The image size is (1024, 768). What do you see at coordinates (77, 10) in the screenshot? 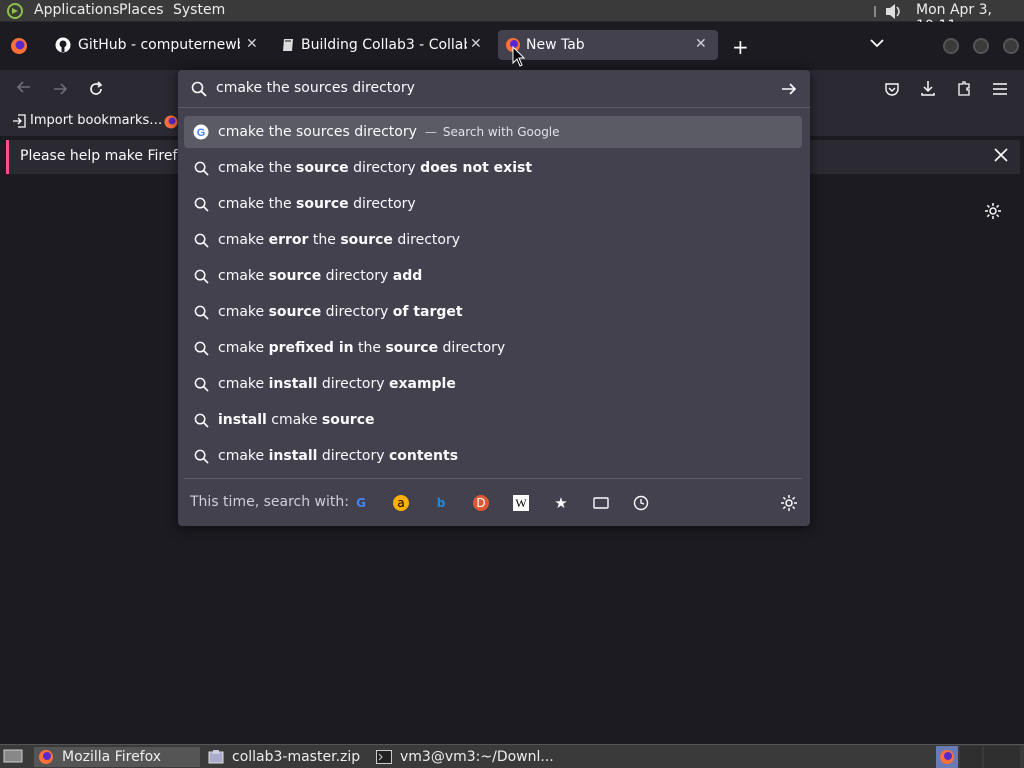
I see `menu-applications: Applications` at bounding box center [77, 10].